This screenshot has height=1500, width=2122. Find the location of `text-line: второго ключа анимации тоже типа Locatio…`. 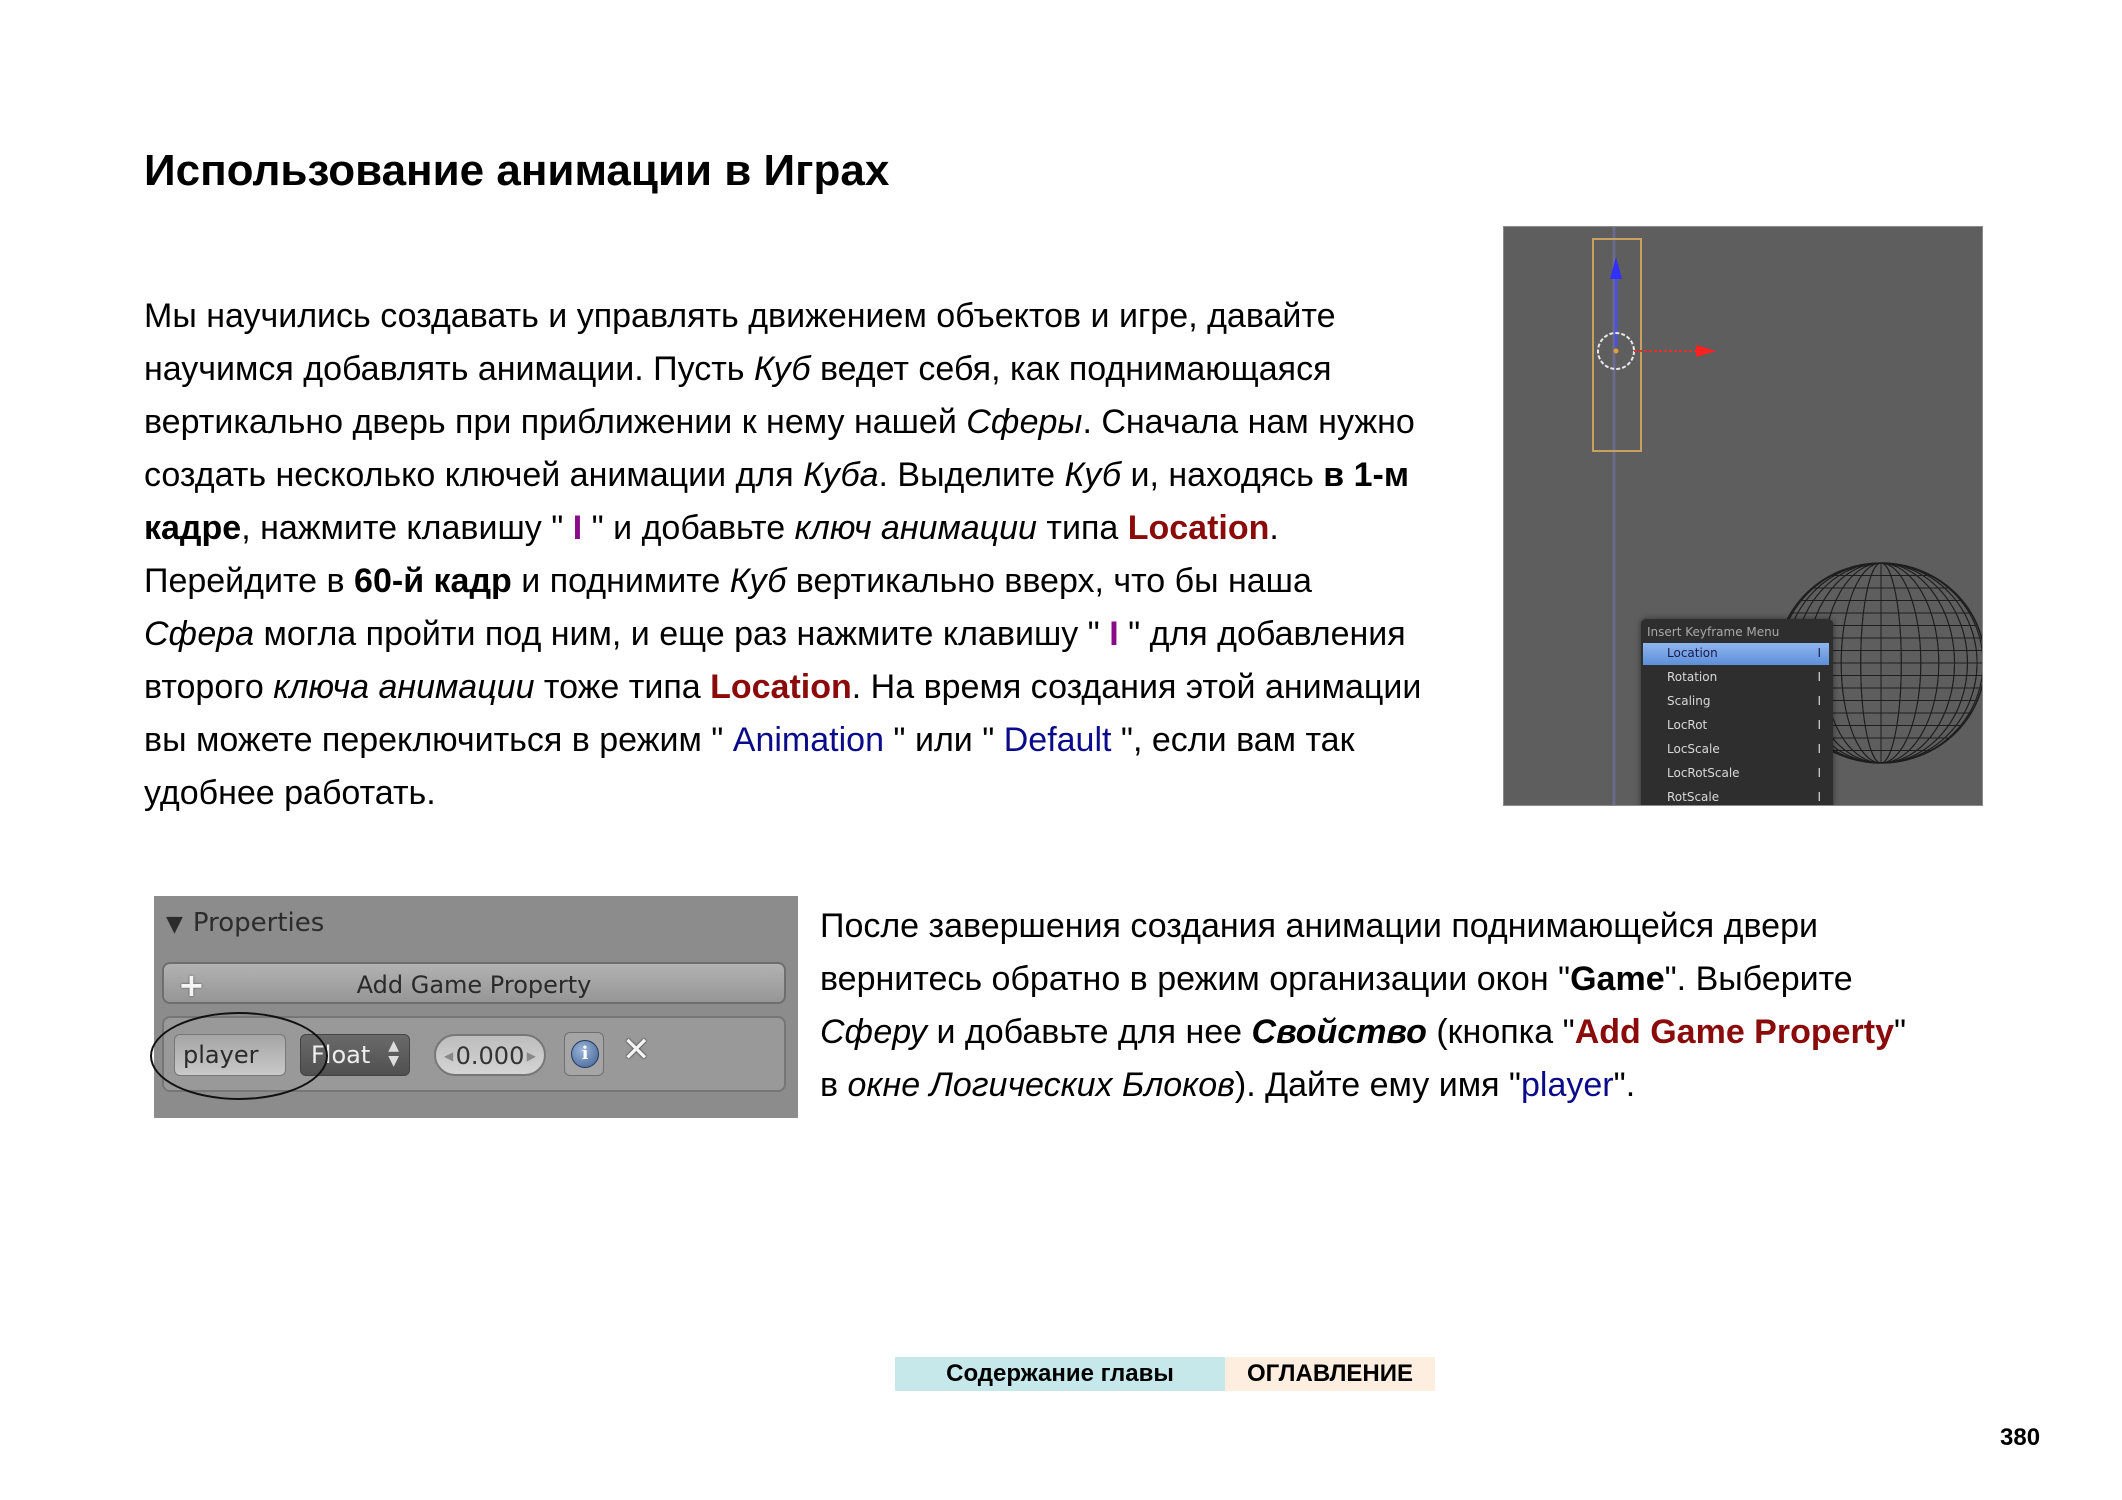

text-line: второго ключа анимации тоже типа Locatio… is located at coordinates (782, 687).